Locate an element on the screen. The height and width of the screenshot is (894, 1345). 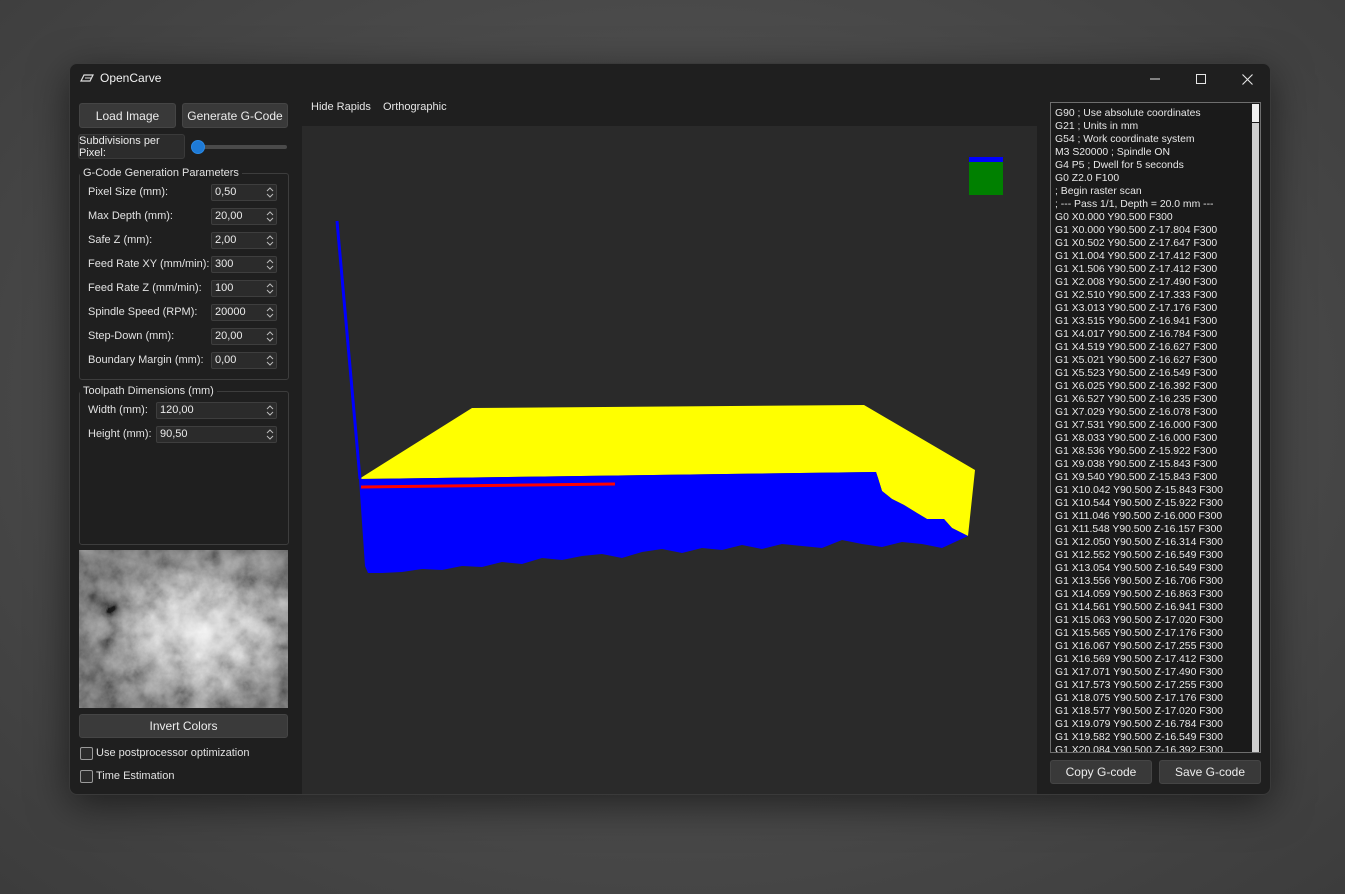
gcode-scrollbar is located at coordinates (1255, 437).